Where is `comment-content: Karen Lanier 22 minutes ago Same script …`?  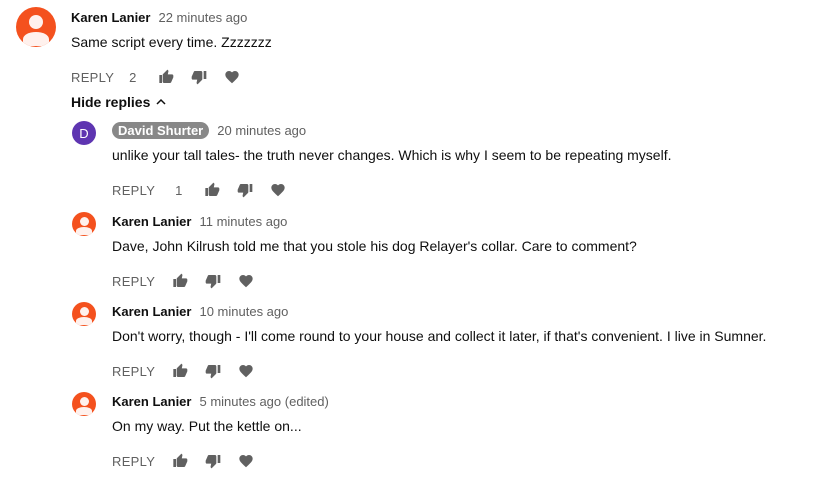 comment-content: Karen Lanier 22 minutes ago Same script … is located at coordinates (171, 47).